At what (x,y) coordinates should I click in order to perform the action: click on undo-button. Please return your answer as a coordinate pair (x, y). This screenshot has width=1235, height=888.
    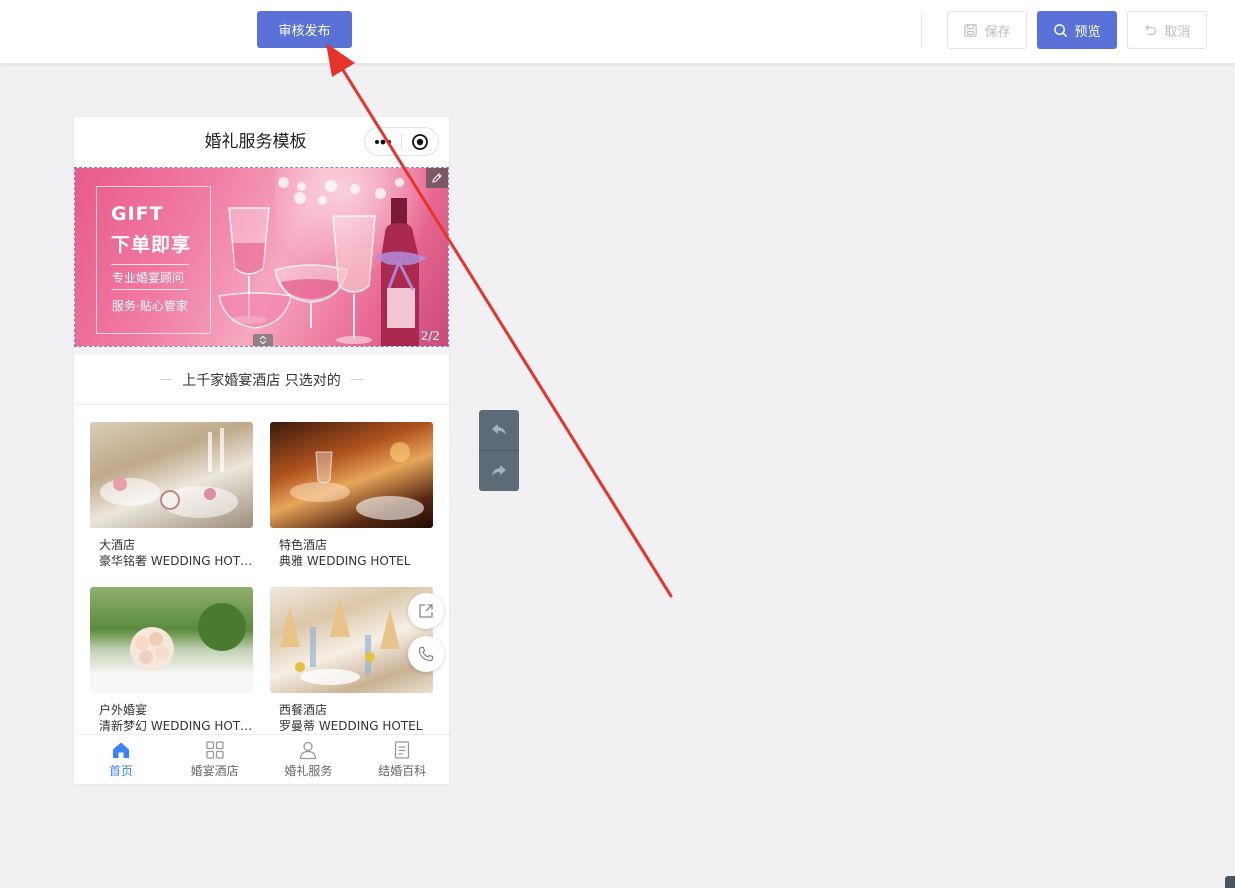
    Looking at the image, I should click on (499, 430).